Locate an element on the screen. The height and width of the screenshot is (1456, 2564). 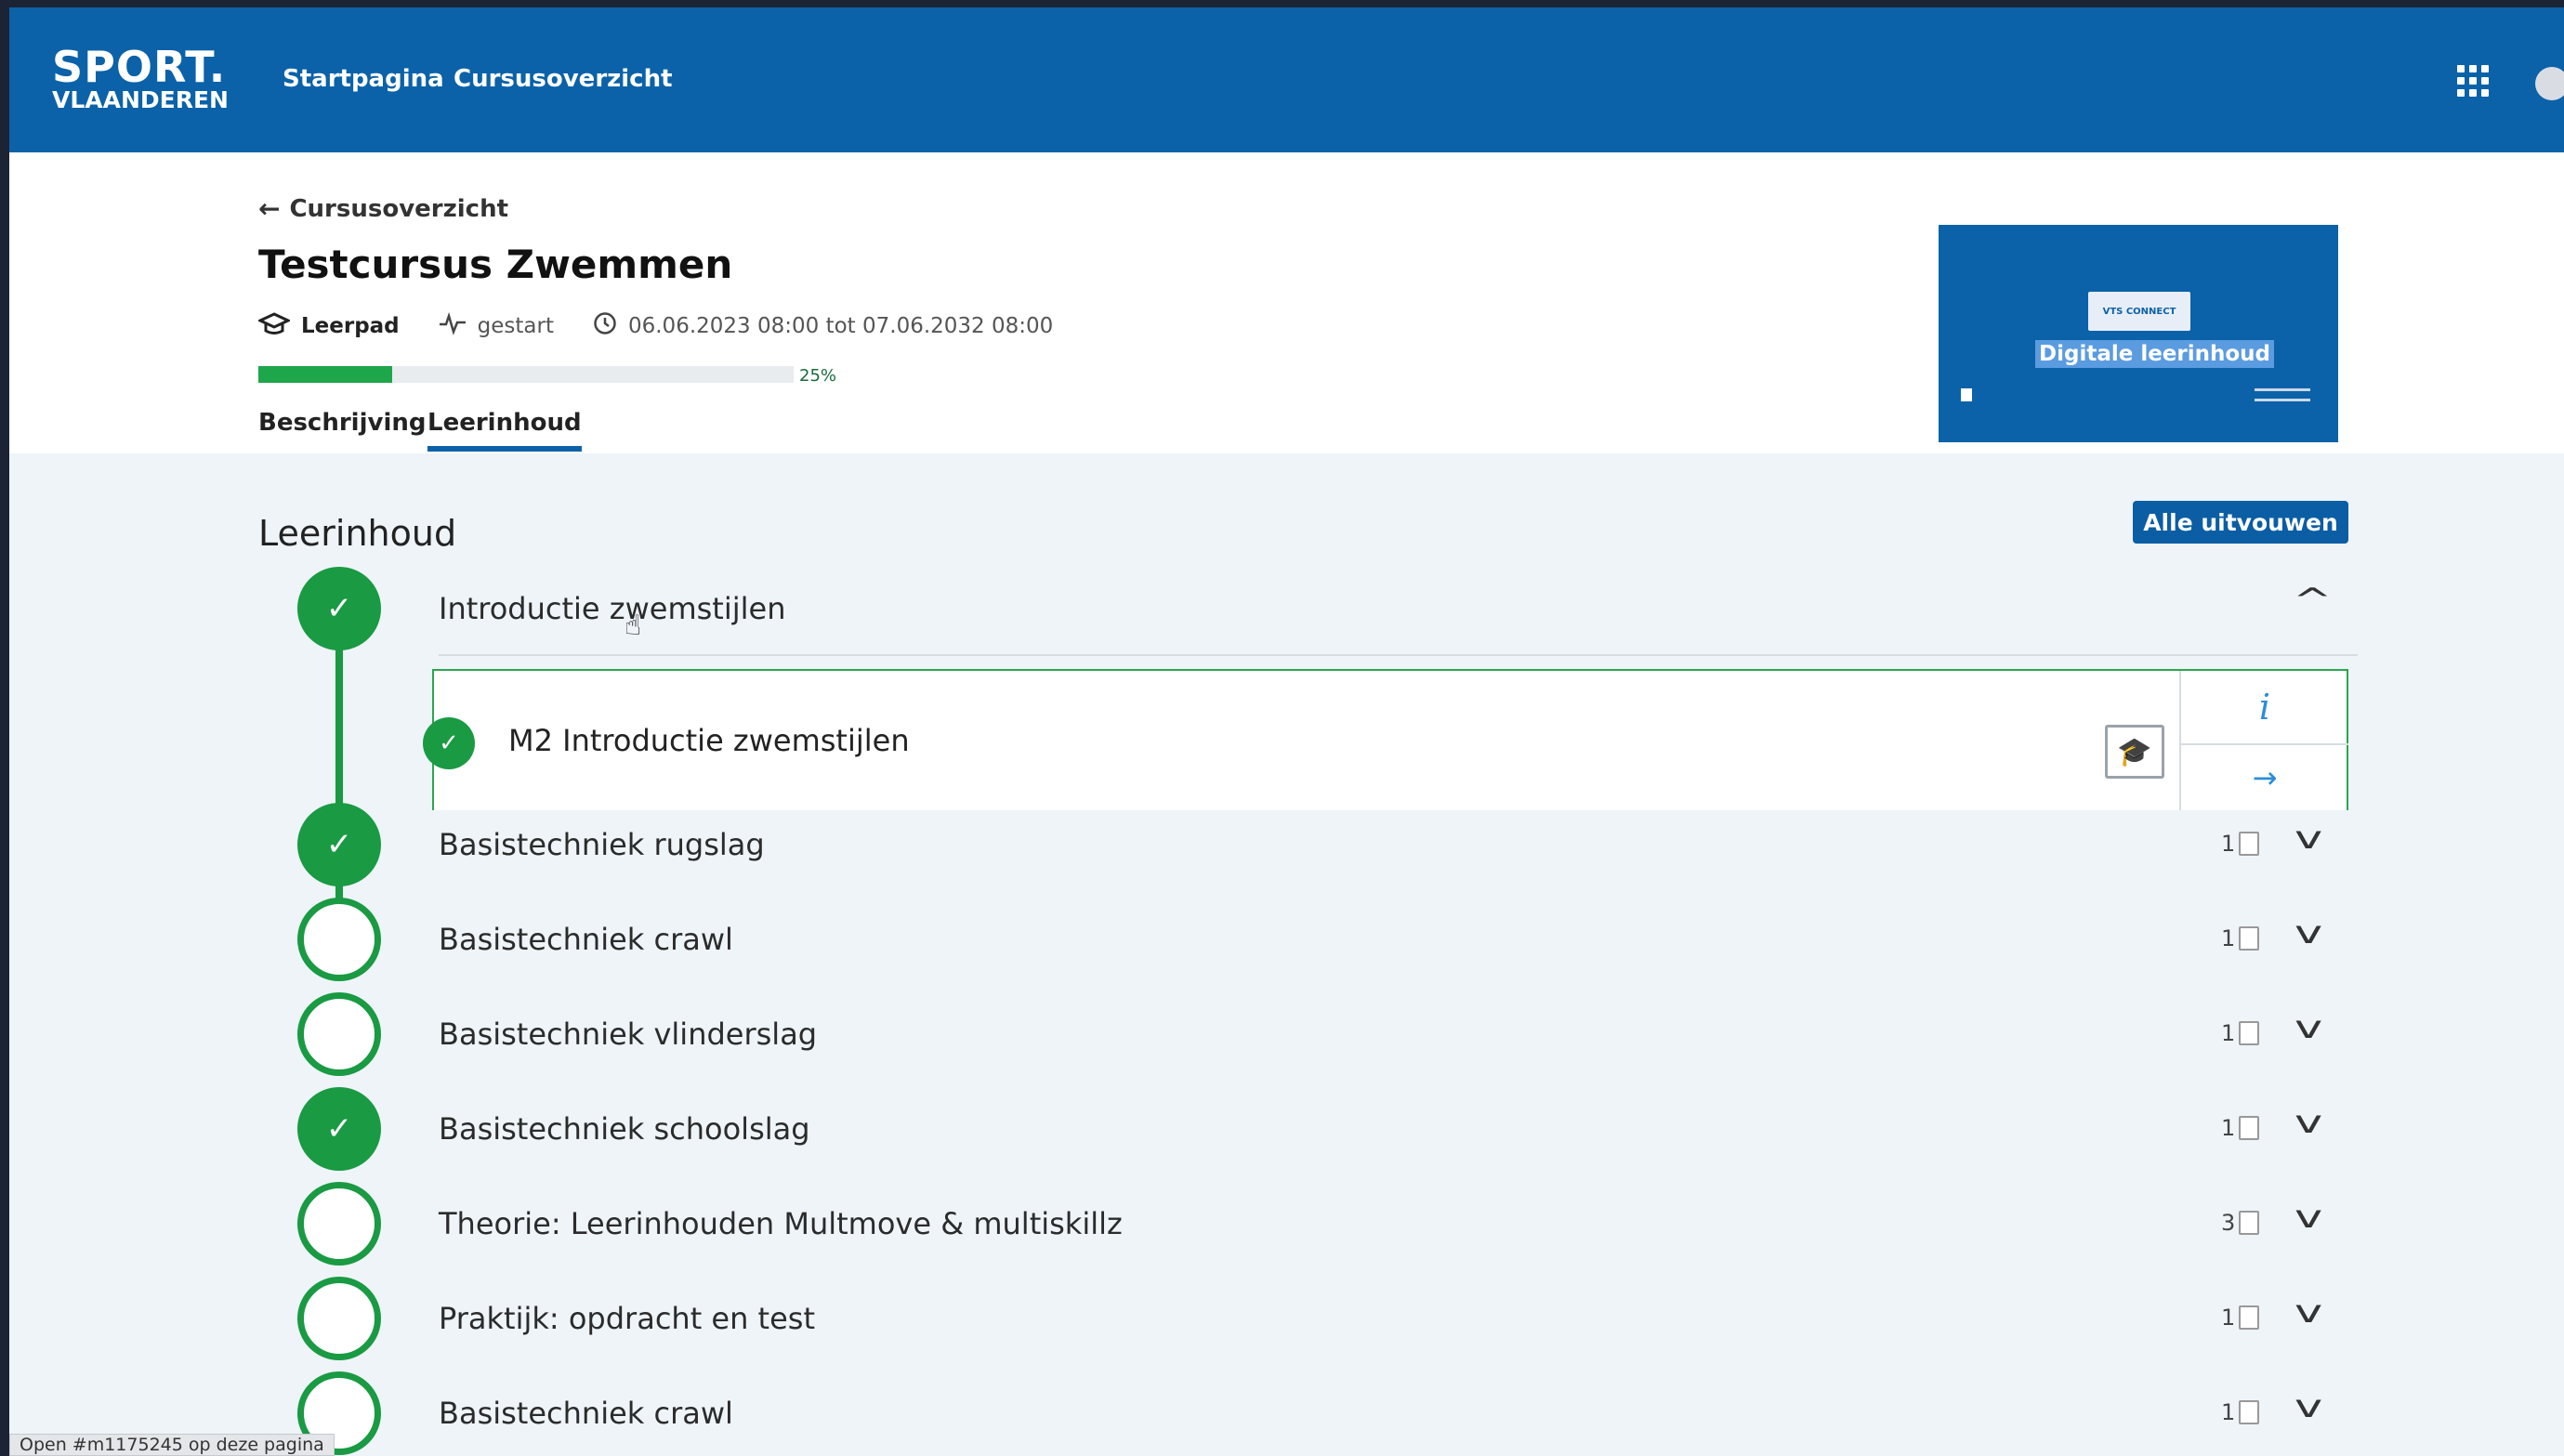
sport-vlaanderen-logo: SPORT. VLAANDEREN is located at coordinates (140, 78).